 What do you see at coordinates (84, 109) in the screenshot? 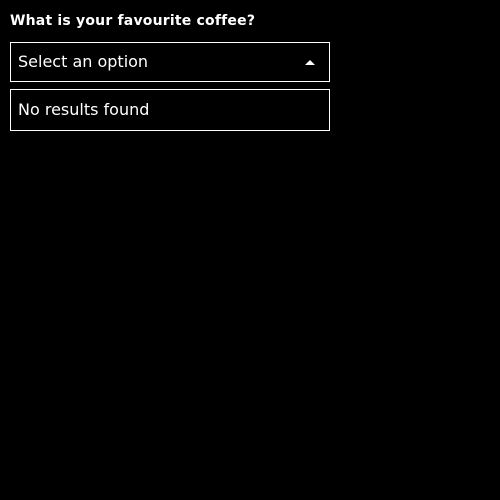
I see `no-results-message: No results found` at bounding box center [84, 109].